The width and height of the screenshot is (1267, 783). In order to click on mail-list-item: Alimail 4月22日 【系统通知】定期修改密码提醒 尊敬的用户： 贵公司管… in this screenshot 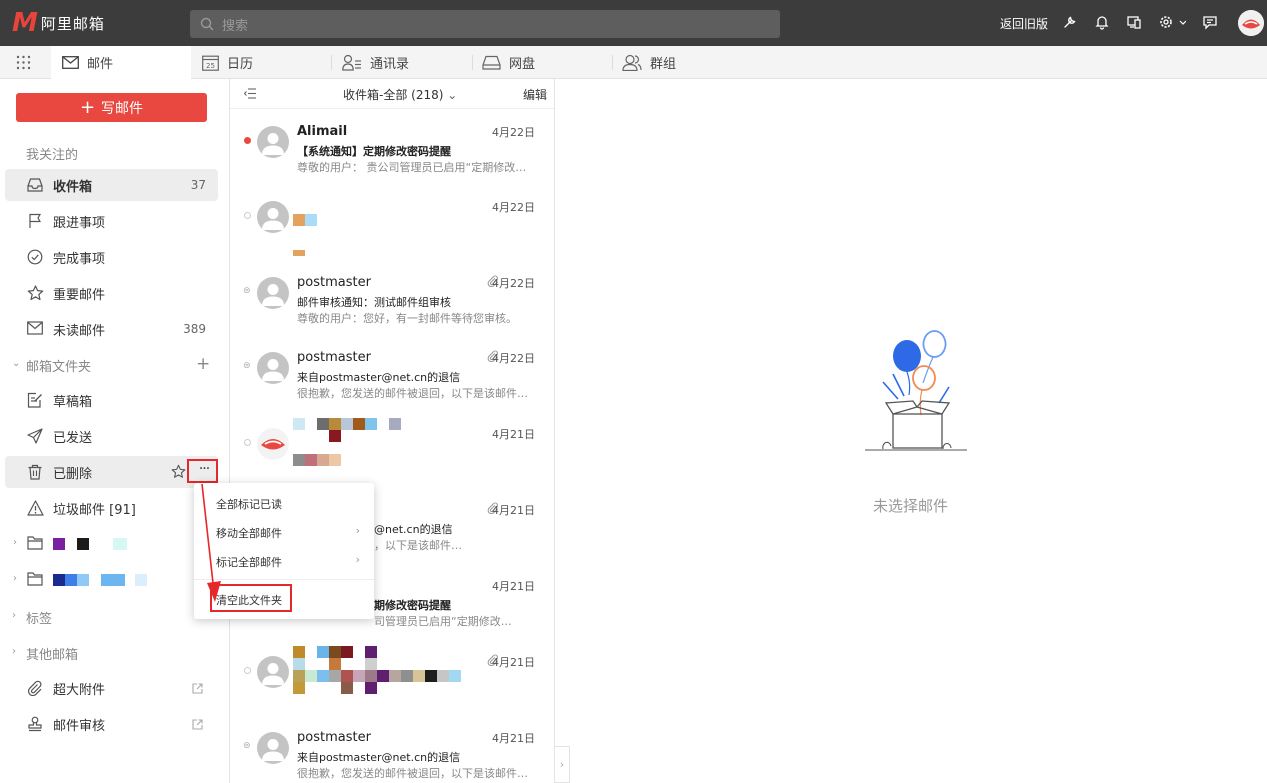, I will do `click(392, 150)`.